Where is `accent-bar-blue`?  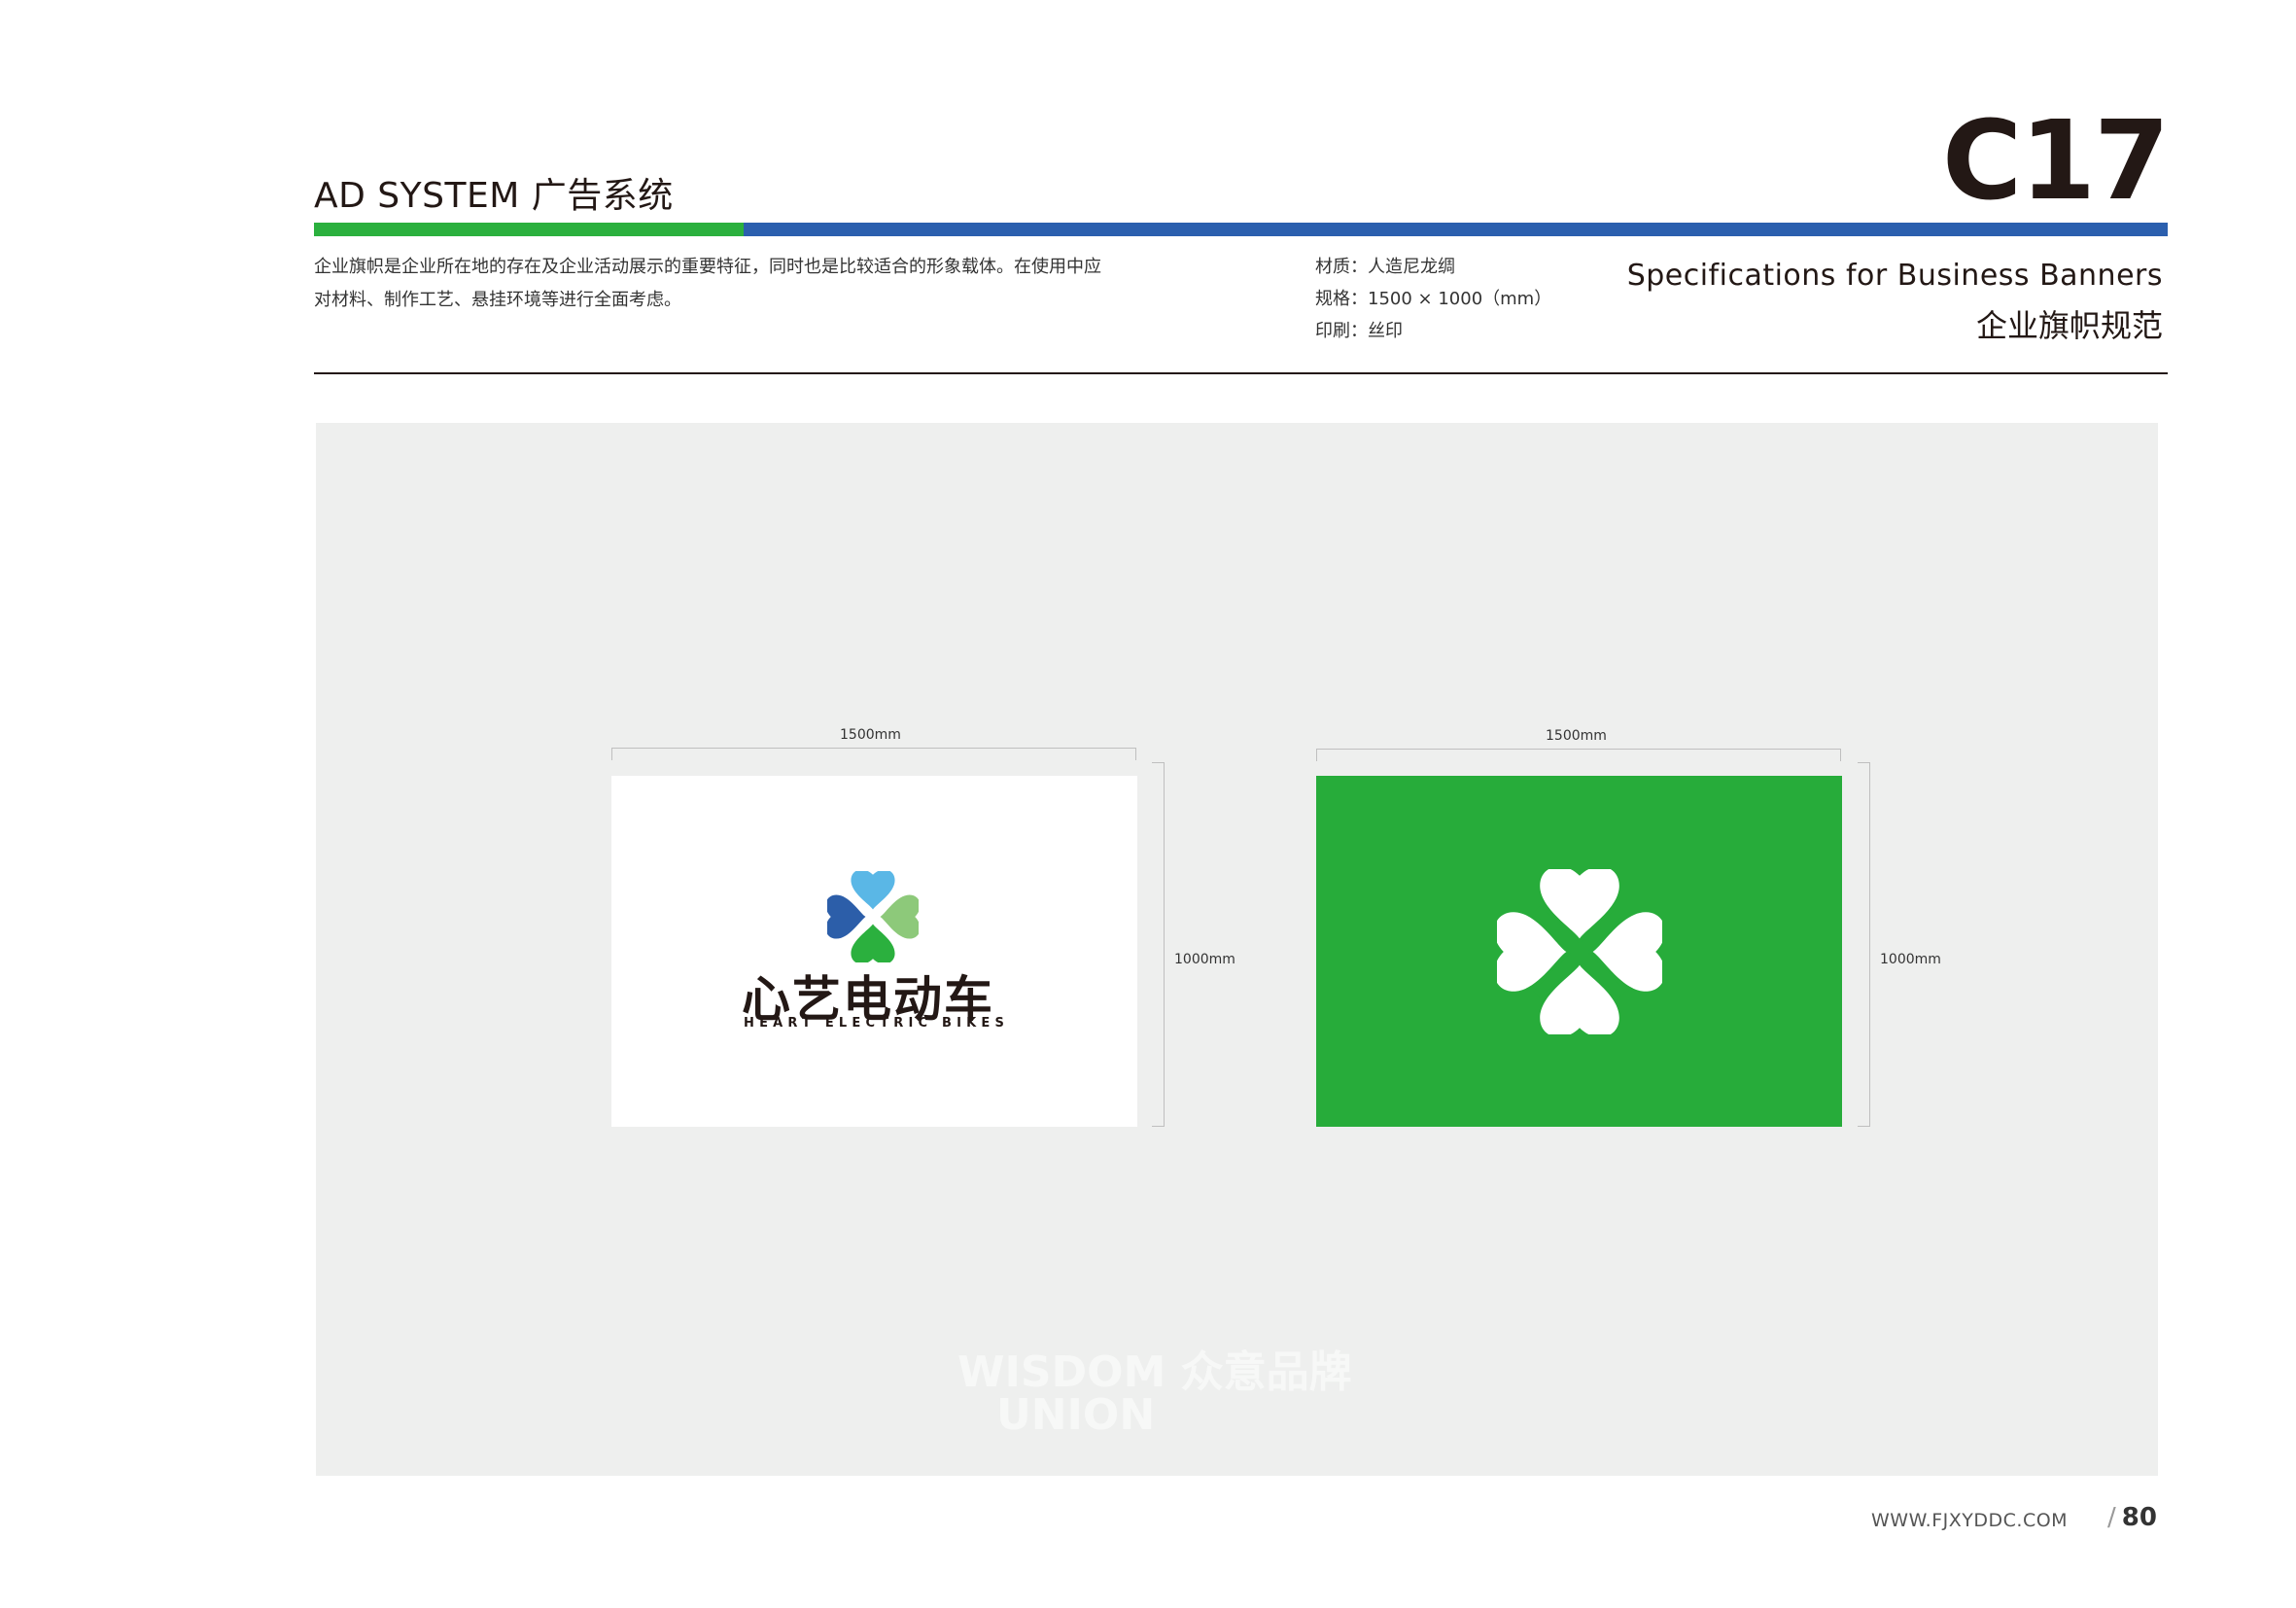
accent-bar-blue is located at coordinates (1456, 229).